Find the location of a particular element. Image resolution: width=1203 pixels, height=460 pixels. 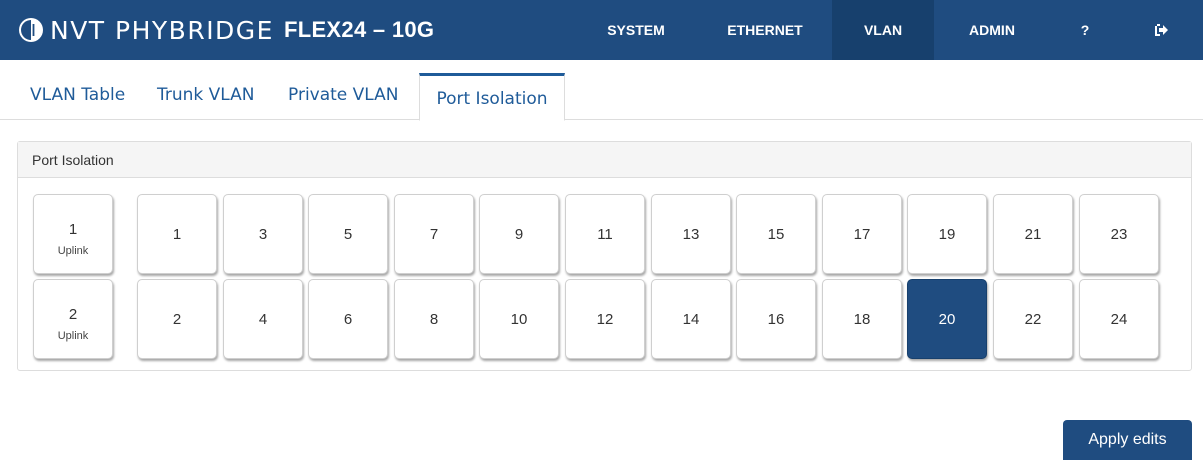

port-button: 1 is located at coordinates (177, 234).